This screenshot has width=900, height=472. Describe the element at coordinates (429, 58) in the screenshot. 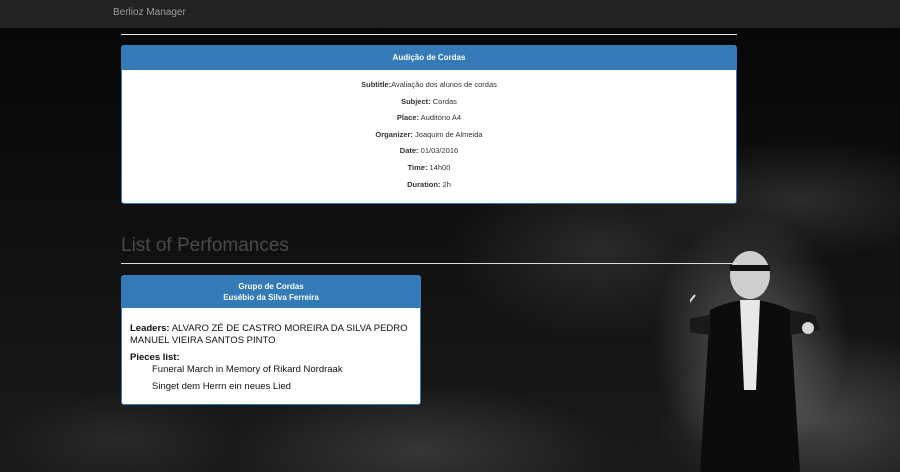

I see `event-title: Audição de Cordas` at that location.